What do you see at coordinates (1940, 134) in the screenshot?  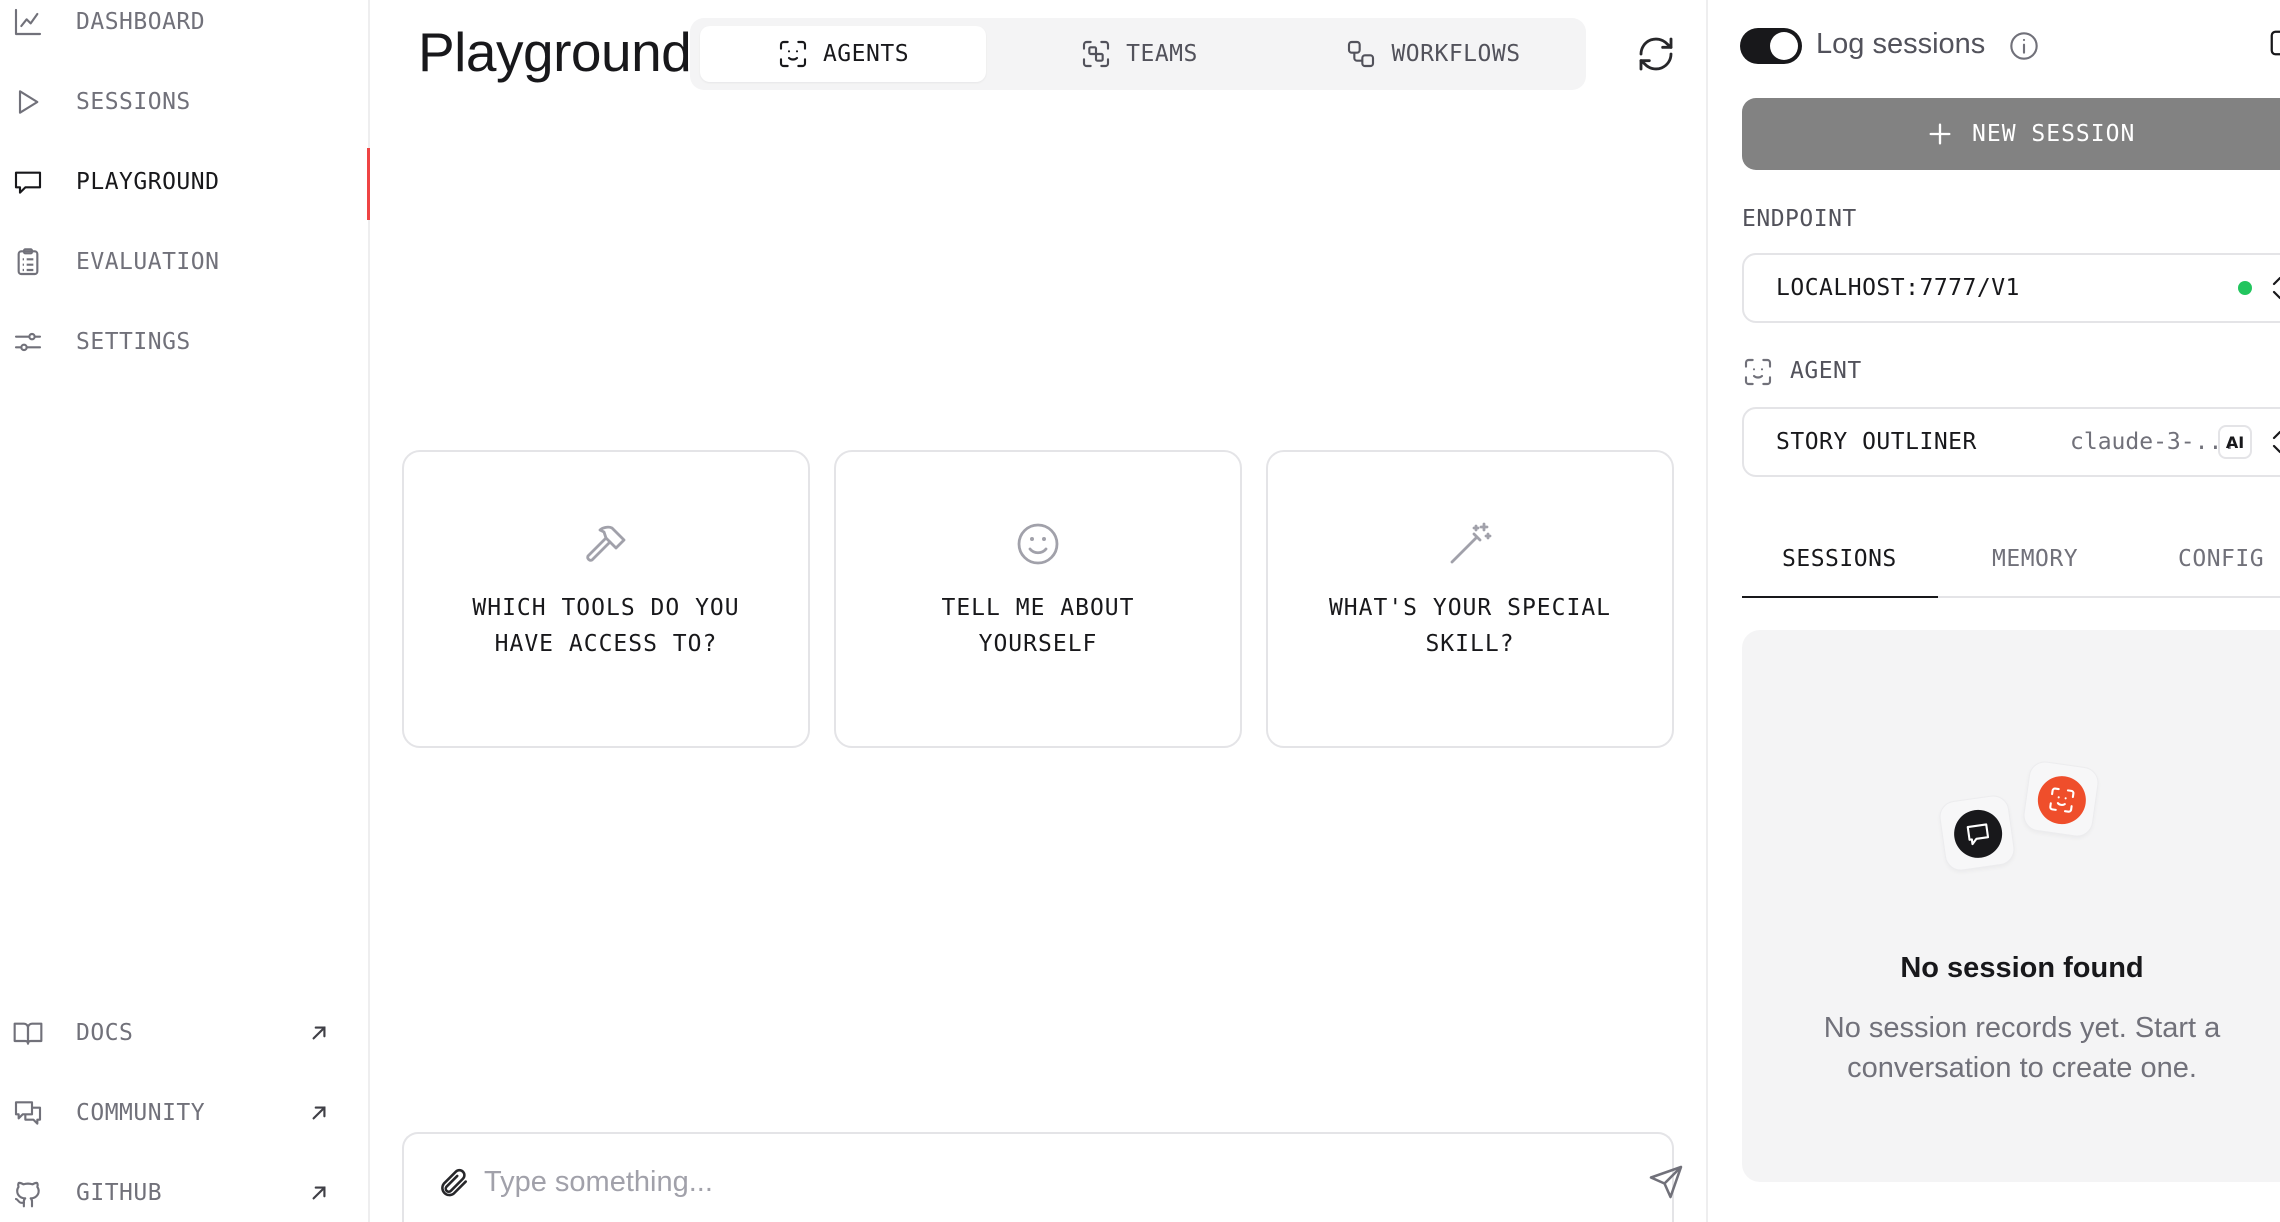 I see `plus-icon` at bounding box center [1940, 134].